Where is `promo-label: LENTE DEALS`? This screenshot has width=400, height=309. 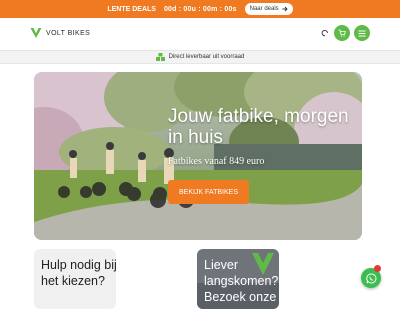 promo-label: LENTE DEALS is located at coordinates (131, 9).